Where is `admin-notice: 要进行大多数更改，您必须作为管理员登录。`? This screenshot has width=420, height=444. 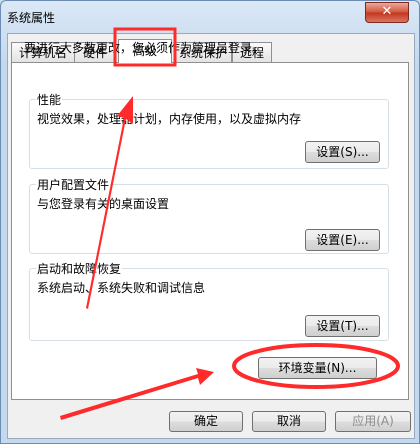
admin-notice: 要进行大多数更改，您必须作为管理员登录。 is located at coordinates (144, 48).